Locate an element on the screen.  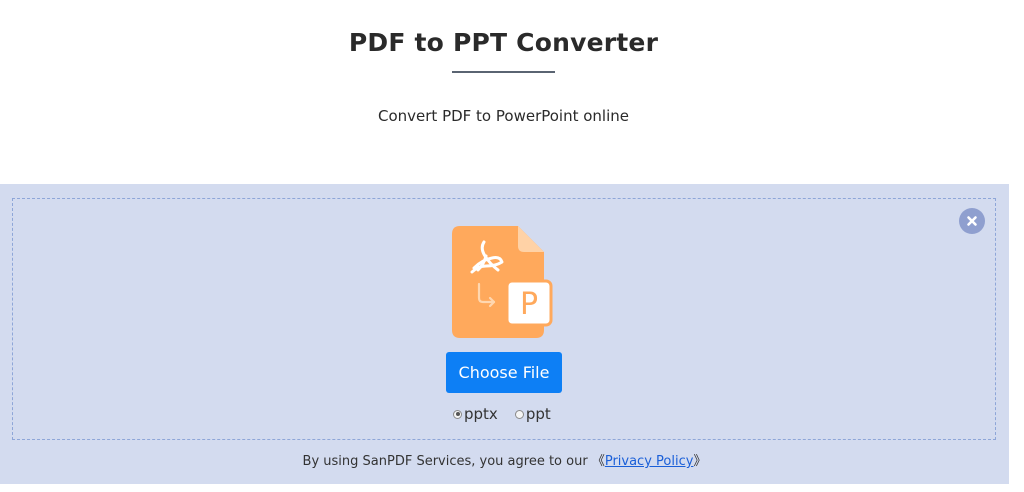
file-letter: P is located at coordinates (529, 304).